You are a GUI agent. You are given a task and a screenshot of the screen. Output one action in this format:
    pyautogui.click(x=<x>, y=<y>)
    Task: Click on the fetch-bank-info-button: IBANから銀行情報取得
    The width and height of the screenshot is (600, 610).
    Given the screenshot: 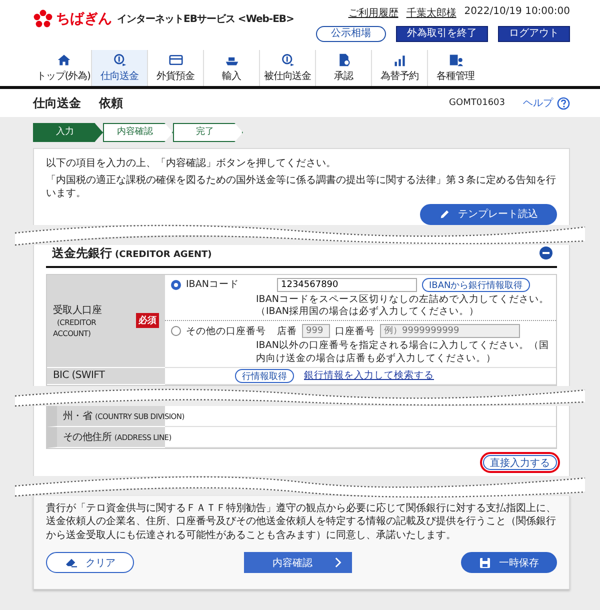 What is the action you would take?
    pyautogui.click(x=476, y=285)
    